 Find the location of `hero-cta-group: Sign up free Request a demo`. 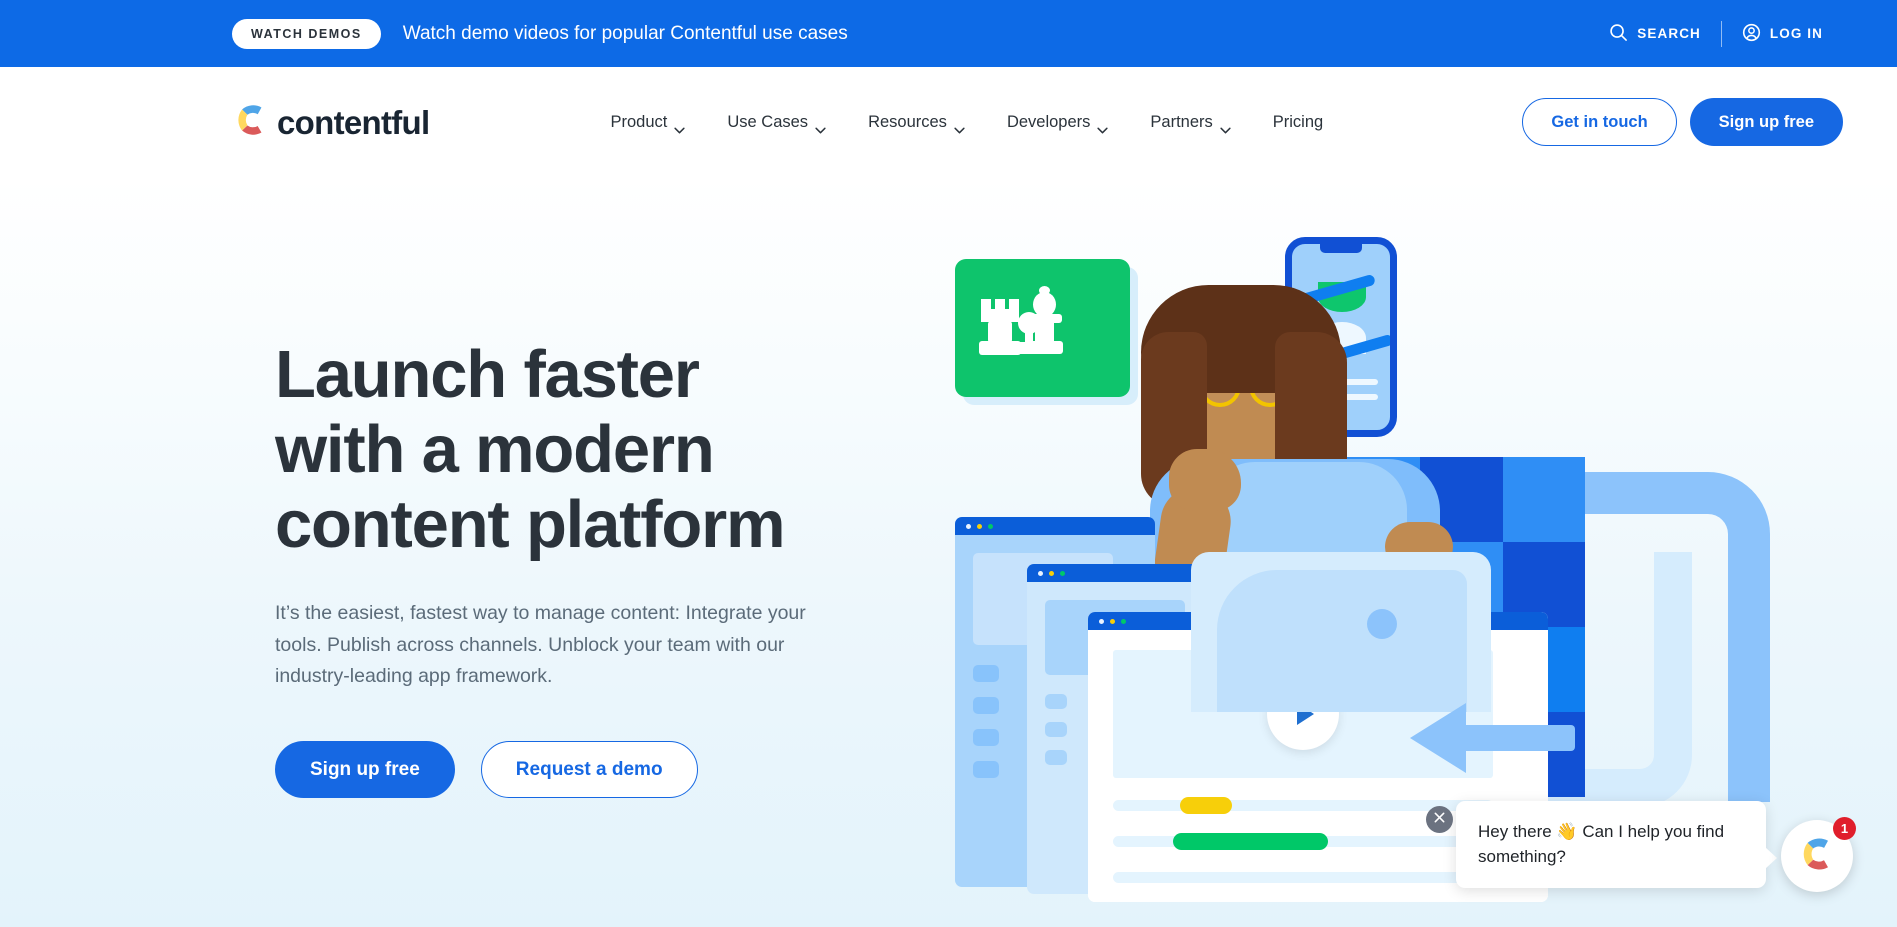

hero-cta-group: Sign up free Request a demo is located at coordinates (595, 769).